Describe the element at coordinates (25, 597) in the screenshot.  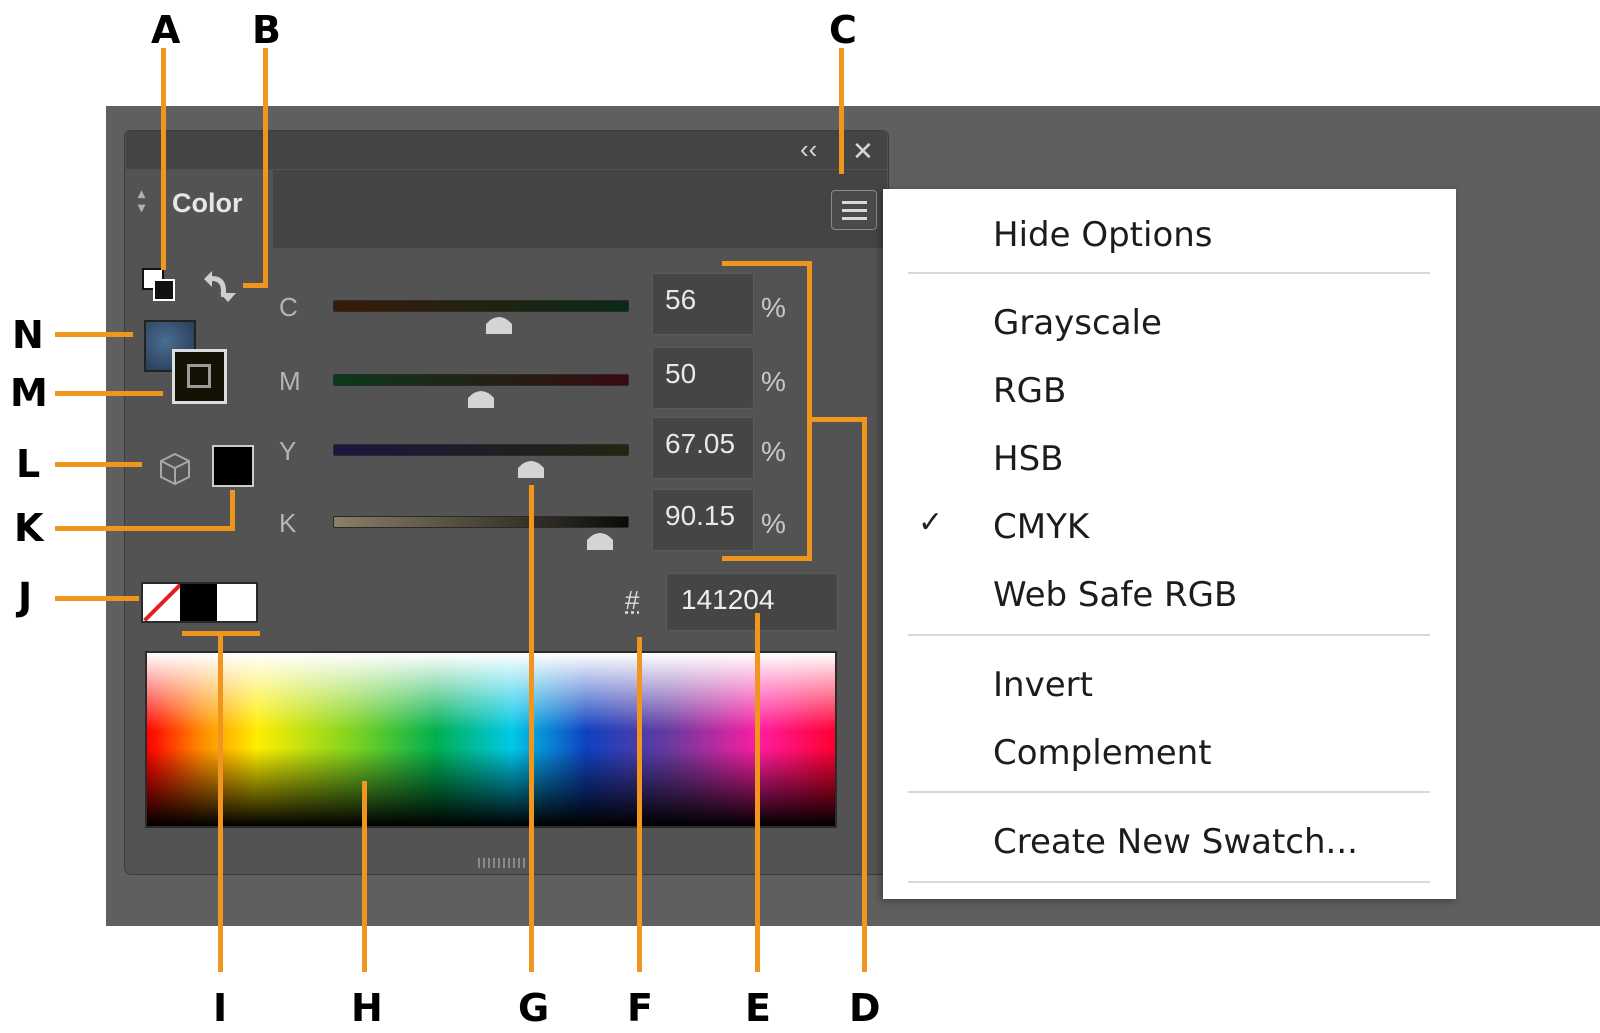
I see `callout-j: J` at that location.